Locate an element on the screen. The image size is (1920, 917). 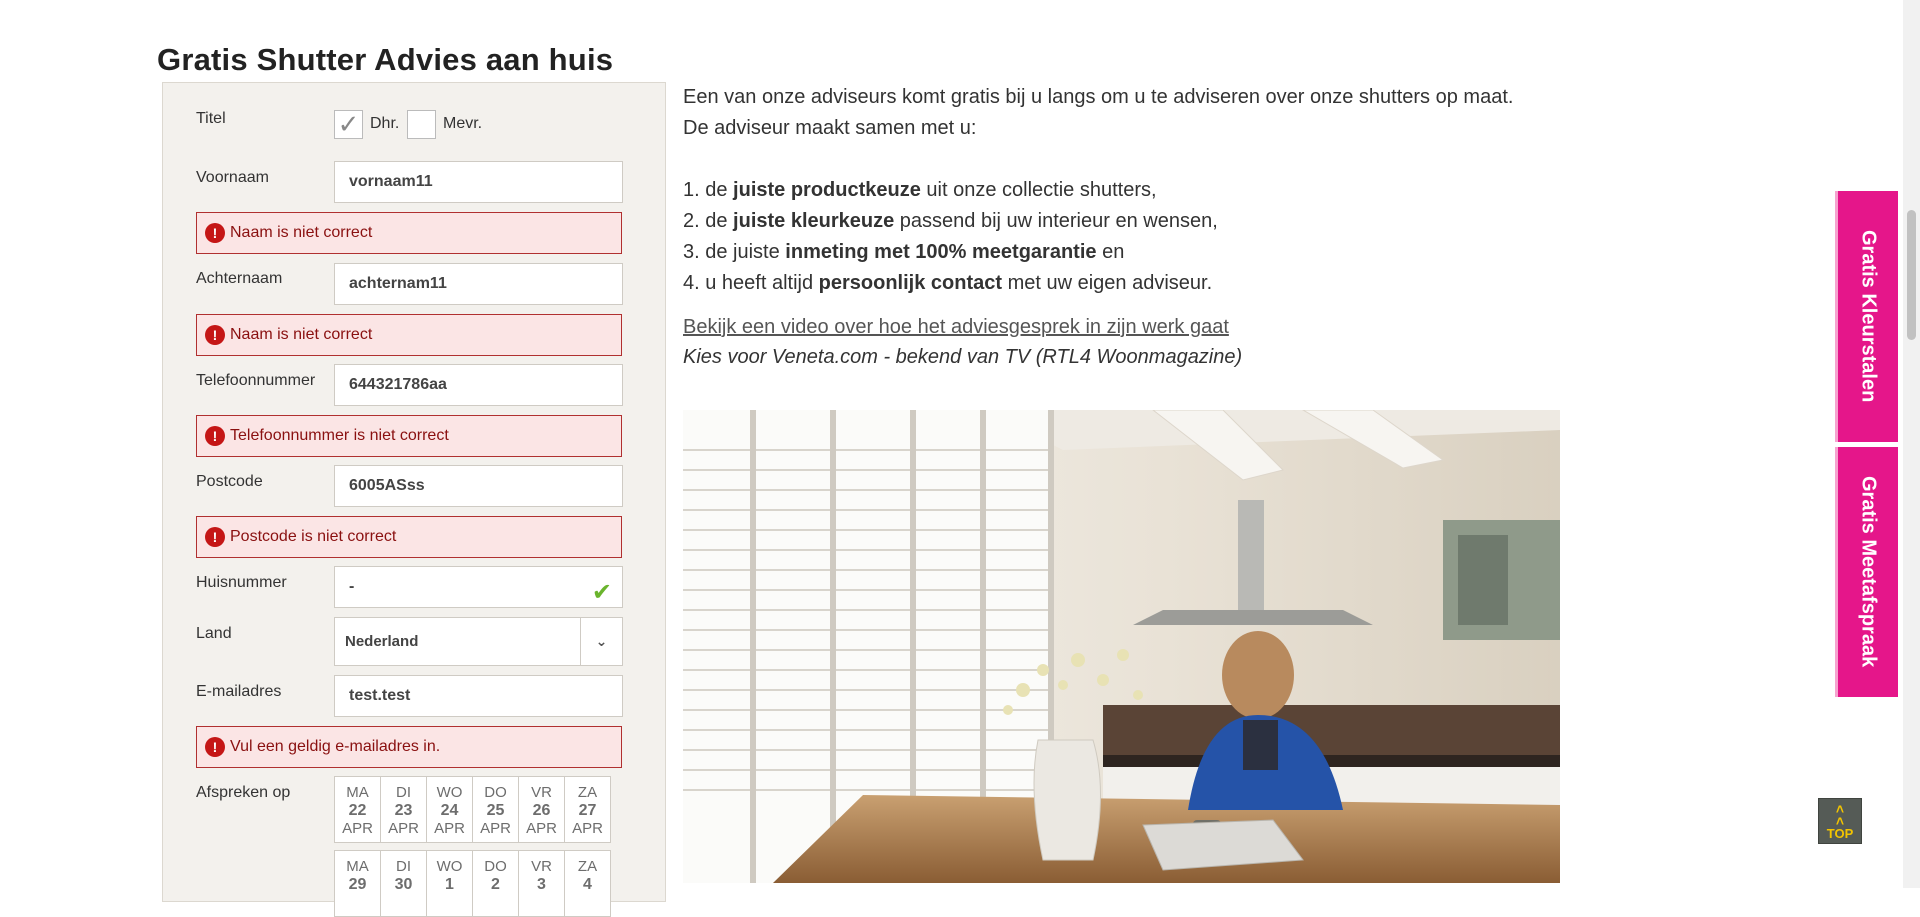
date-option: VR 26 APR is located at coordinates (541, 809).